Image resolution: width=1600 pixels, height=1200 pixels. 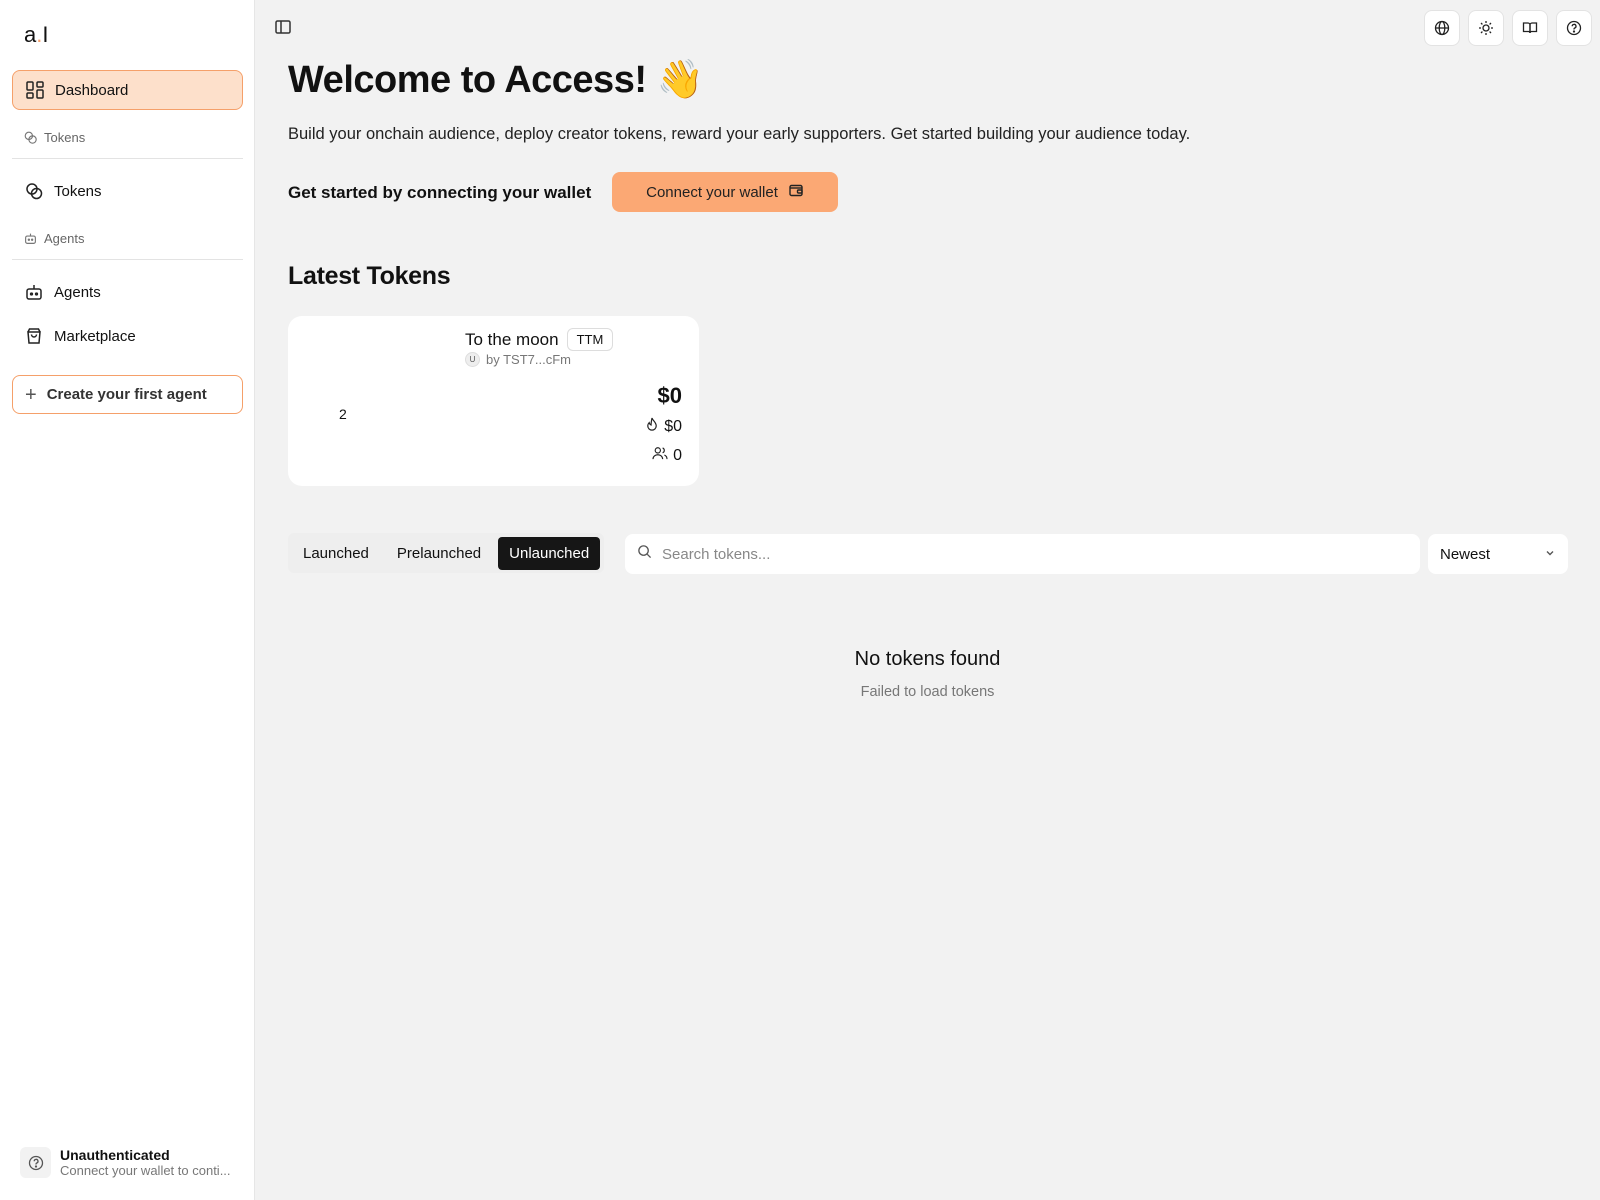 I want to click on token-status-tabs: Launched Prelaunched Unlaunched, so click(x=446, y=553).